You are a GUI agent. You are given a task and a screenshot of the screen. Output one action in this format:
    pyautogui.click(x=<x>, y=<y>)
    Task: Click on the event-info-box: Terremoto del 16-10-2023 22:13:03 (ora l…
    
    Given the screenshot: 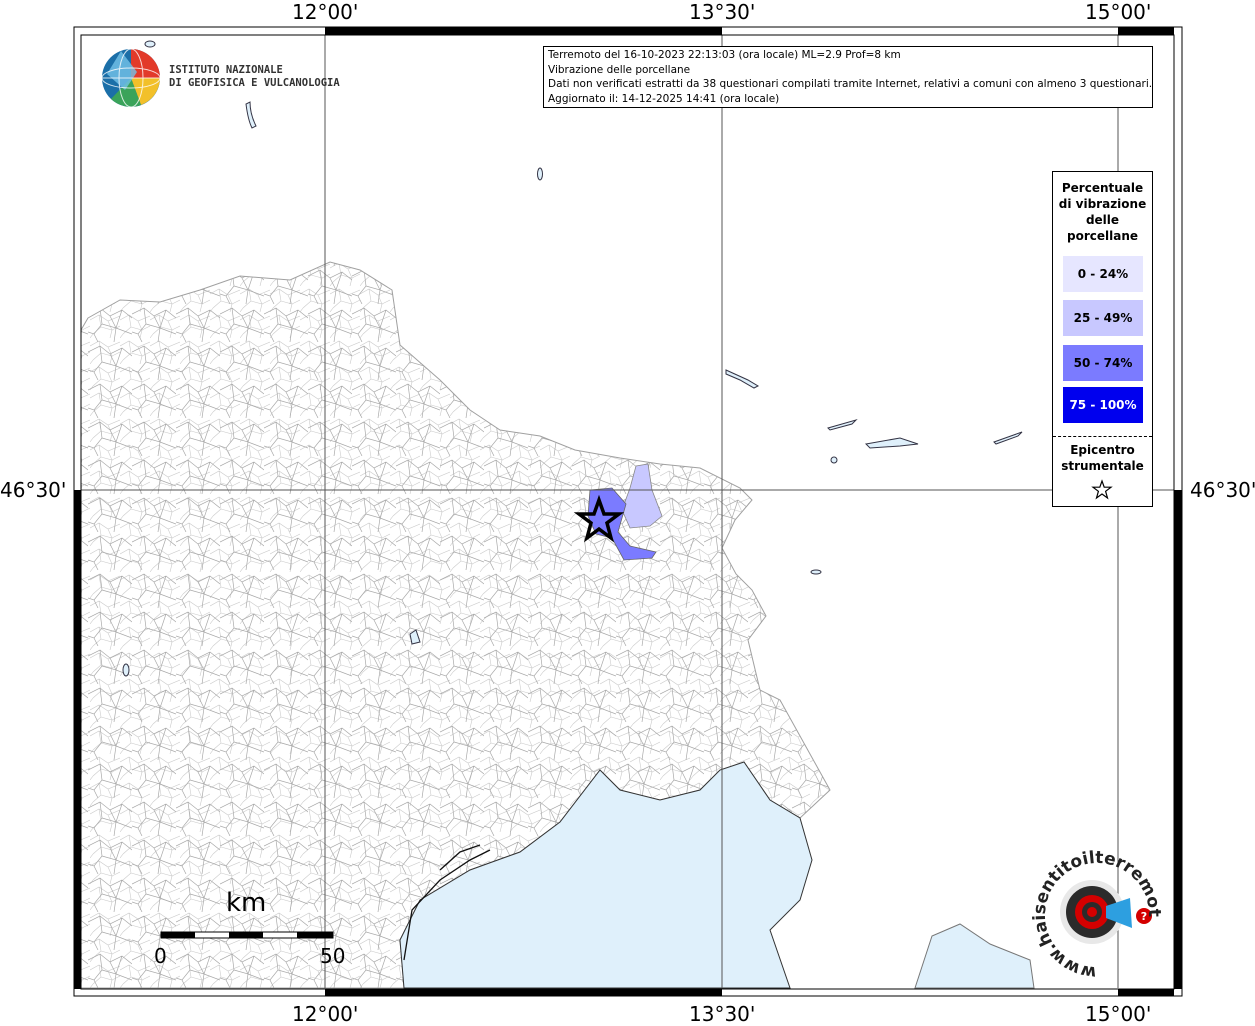 What is the action you would take?
    pyautogui.click(x=848, y=77)
    